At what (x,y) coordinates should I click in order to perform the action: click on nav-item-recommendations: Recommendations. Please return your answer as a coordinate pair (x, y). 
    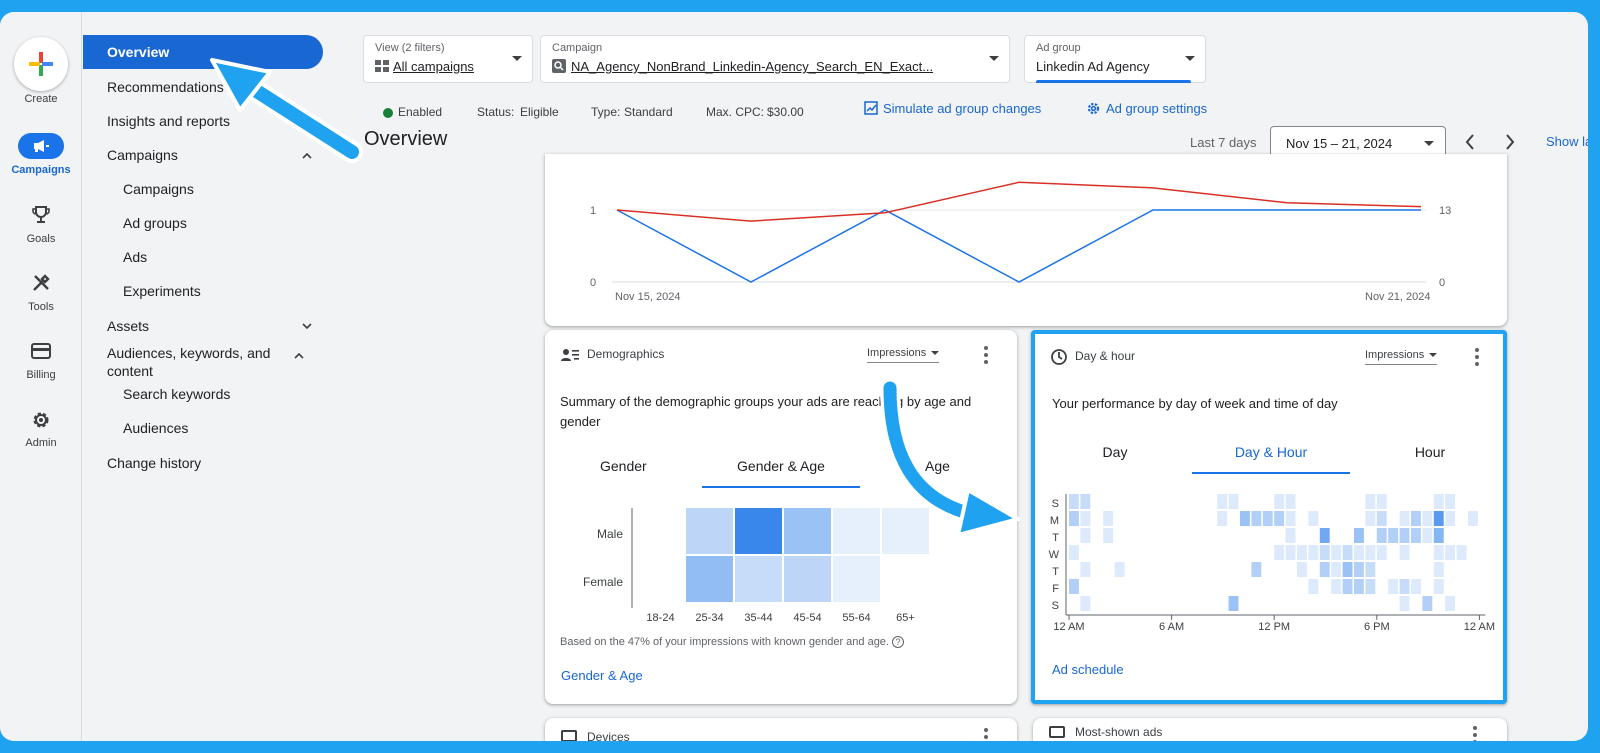
    Looking at the image, I should click on (202, 87).